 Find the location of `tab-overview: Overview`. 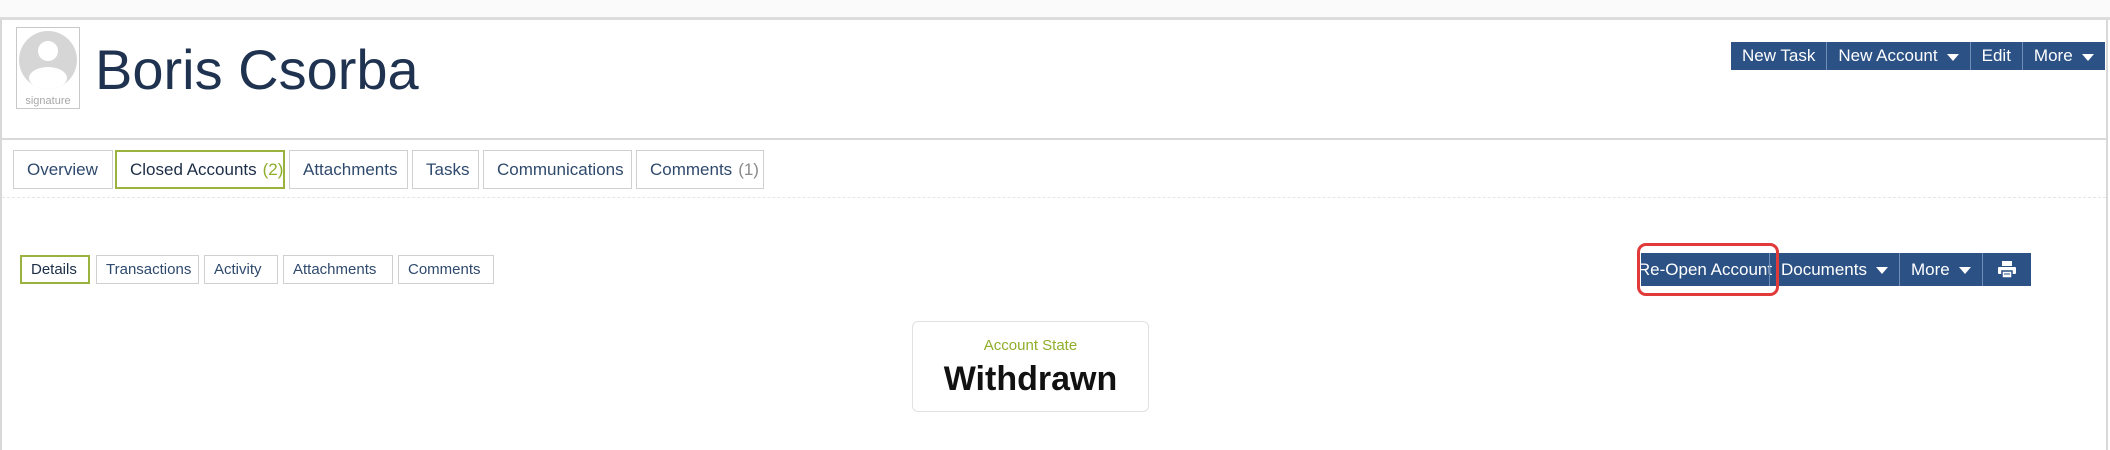

tab-overview: Overview is located at coordinates (63, 169).